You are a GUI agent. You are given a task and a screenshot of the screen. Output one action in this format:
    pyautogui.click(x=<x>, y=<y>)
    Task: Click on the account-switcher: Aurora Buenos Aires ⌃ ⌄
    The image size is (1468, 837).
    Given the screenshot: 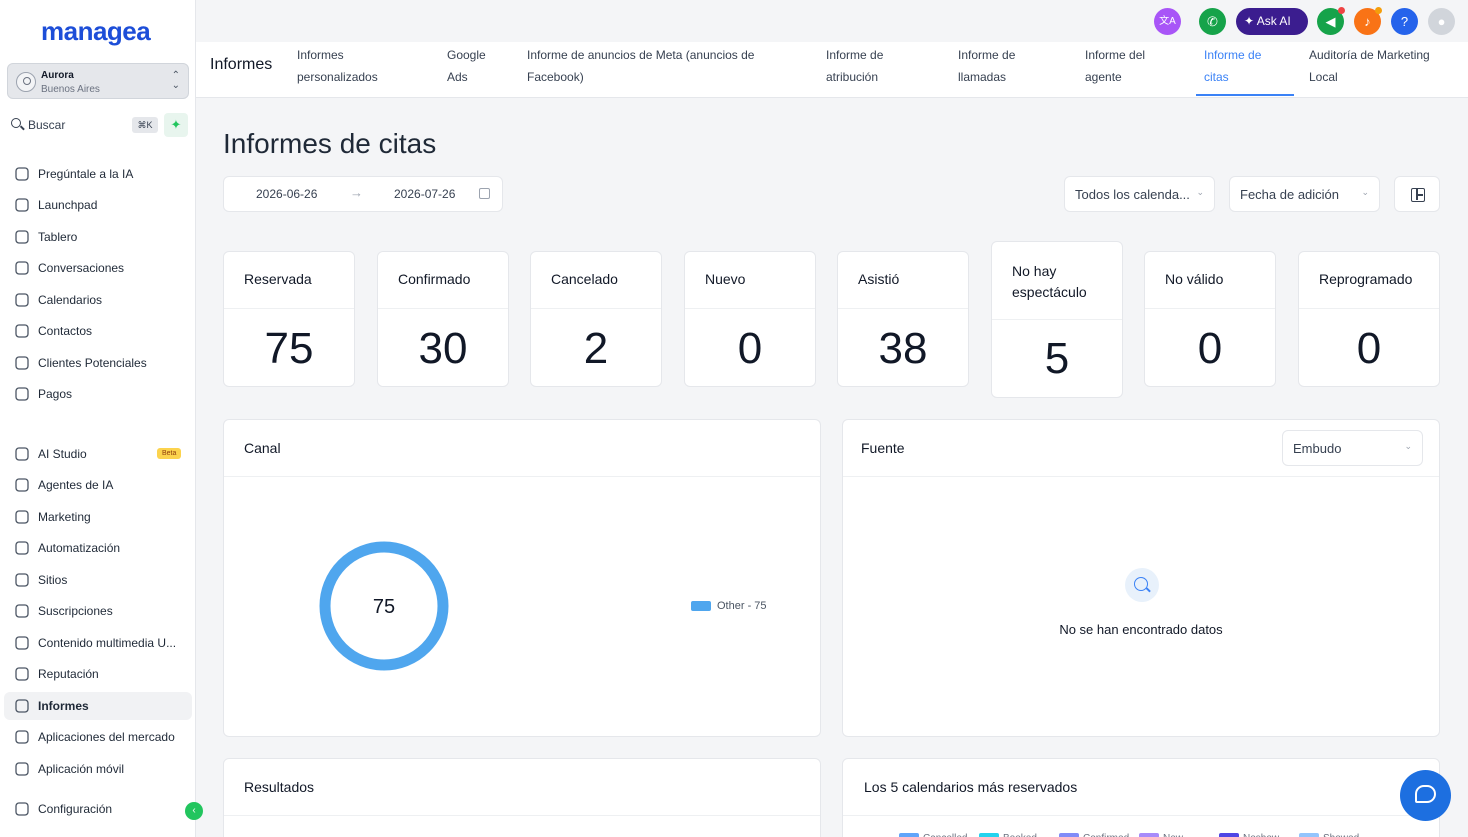 What is the action you would take?
    pyautogui.click(x=98, y=81)
    